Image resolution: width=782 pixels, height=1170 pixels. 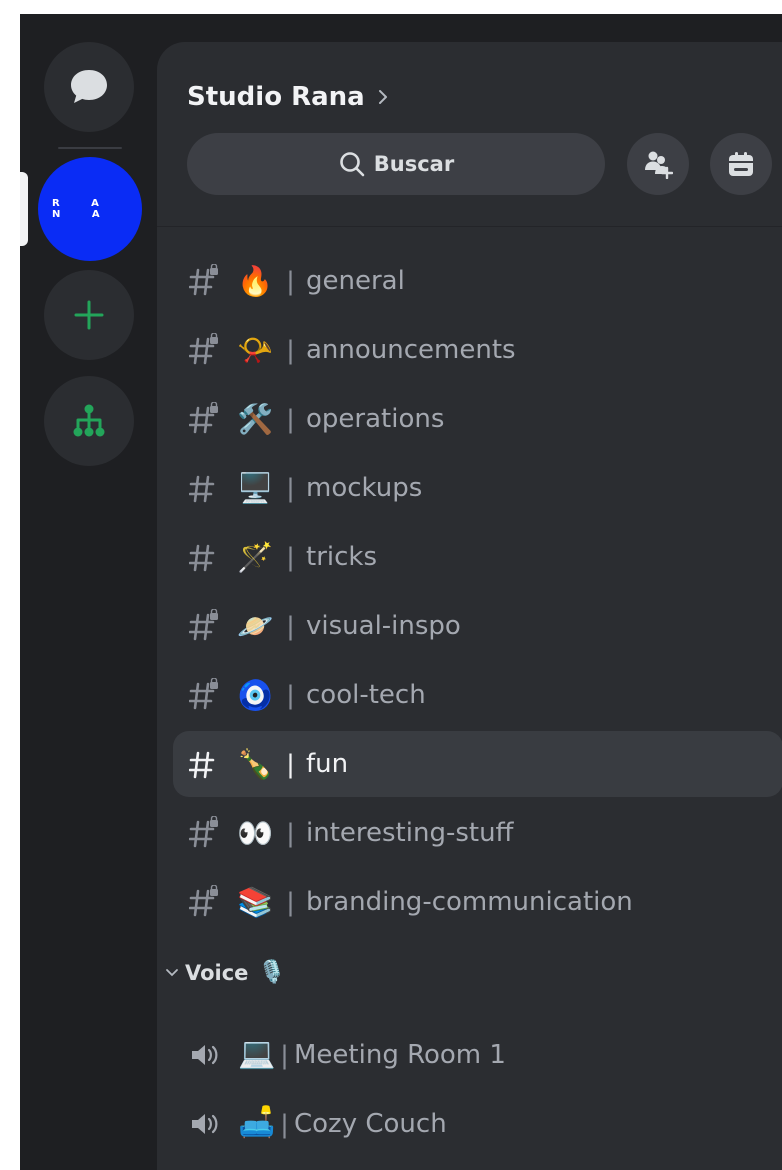 I want to click on add-server-button, so click(x=89, y=315).